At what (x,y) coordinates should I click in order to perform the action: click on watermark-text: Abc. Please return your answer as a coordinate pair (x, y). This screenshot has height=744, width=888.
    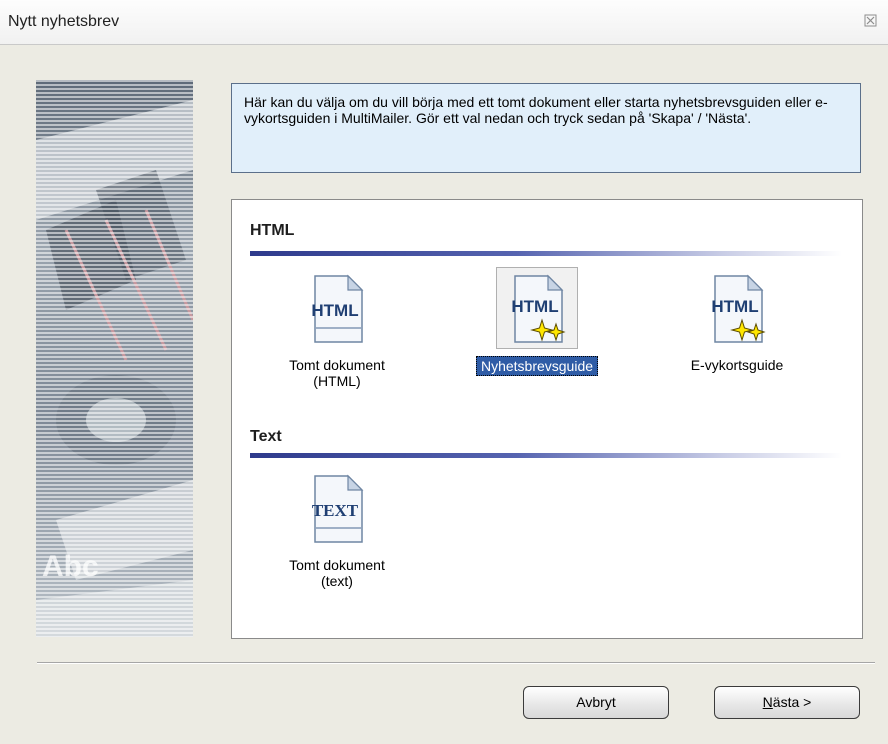
    Looking at the image, I should click on (70, 566).